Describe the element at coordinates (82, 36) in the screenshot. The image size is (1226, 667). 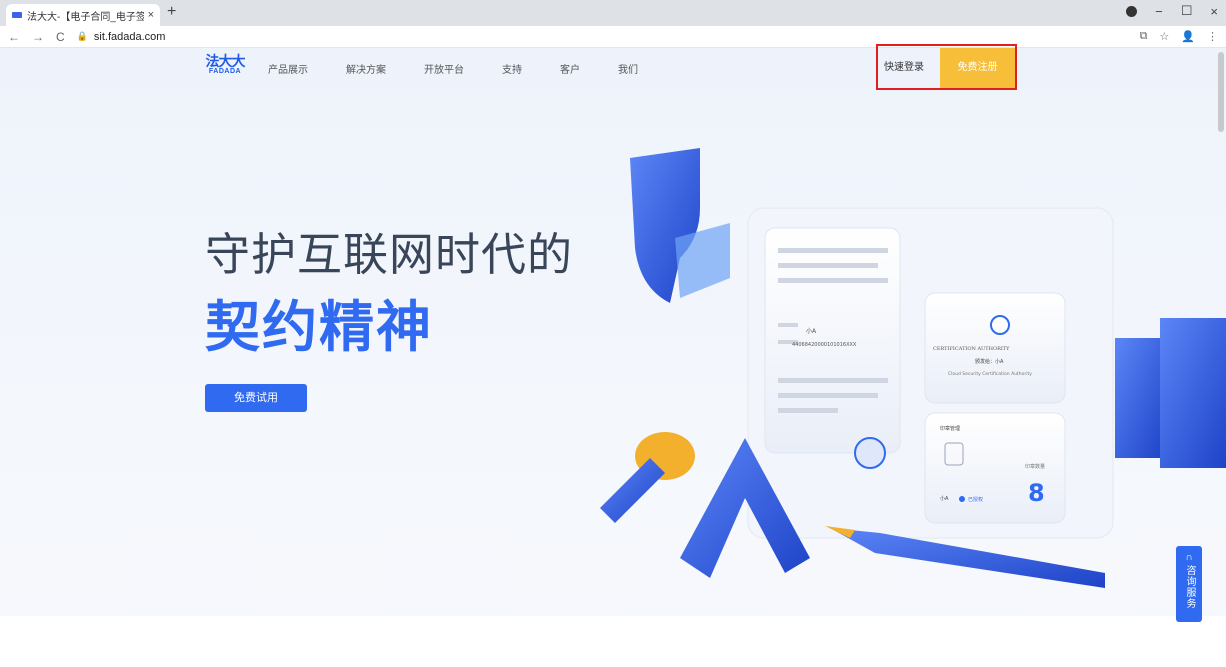
I see `lock-icon: 🔒` at that location.